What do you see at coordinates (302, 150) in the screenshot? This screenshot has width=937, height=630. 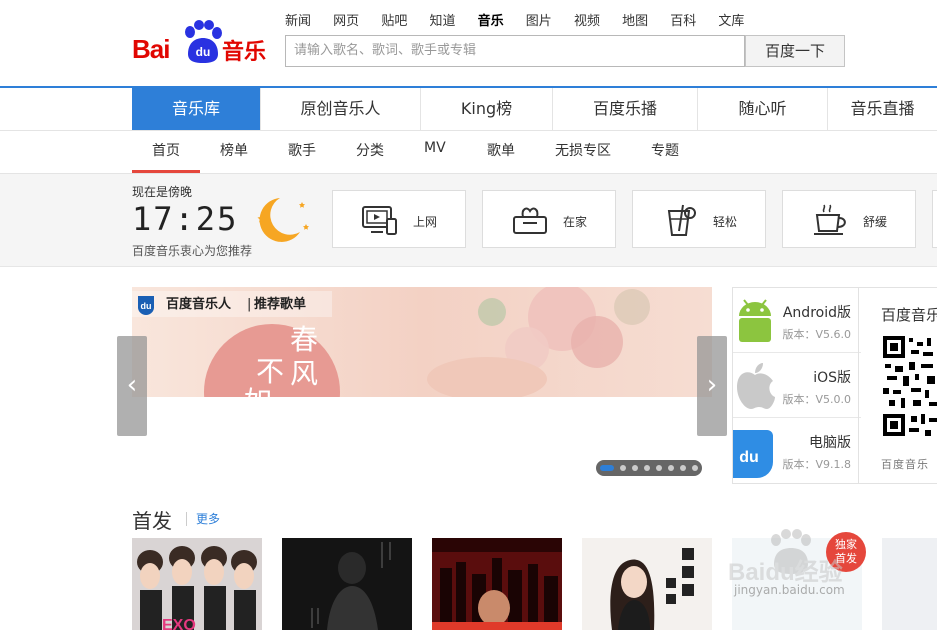 I see `subnav-singers: 歌手` at bounding box center [302, 150].